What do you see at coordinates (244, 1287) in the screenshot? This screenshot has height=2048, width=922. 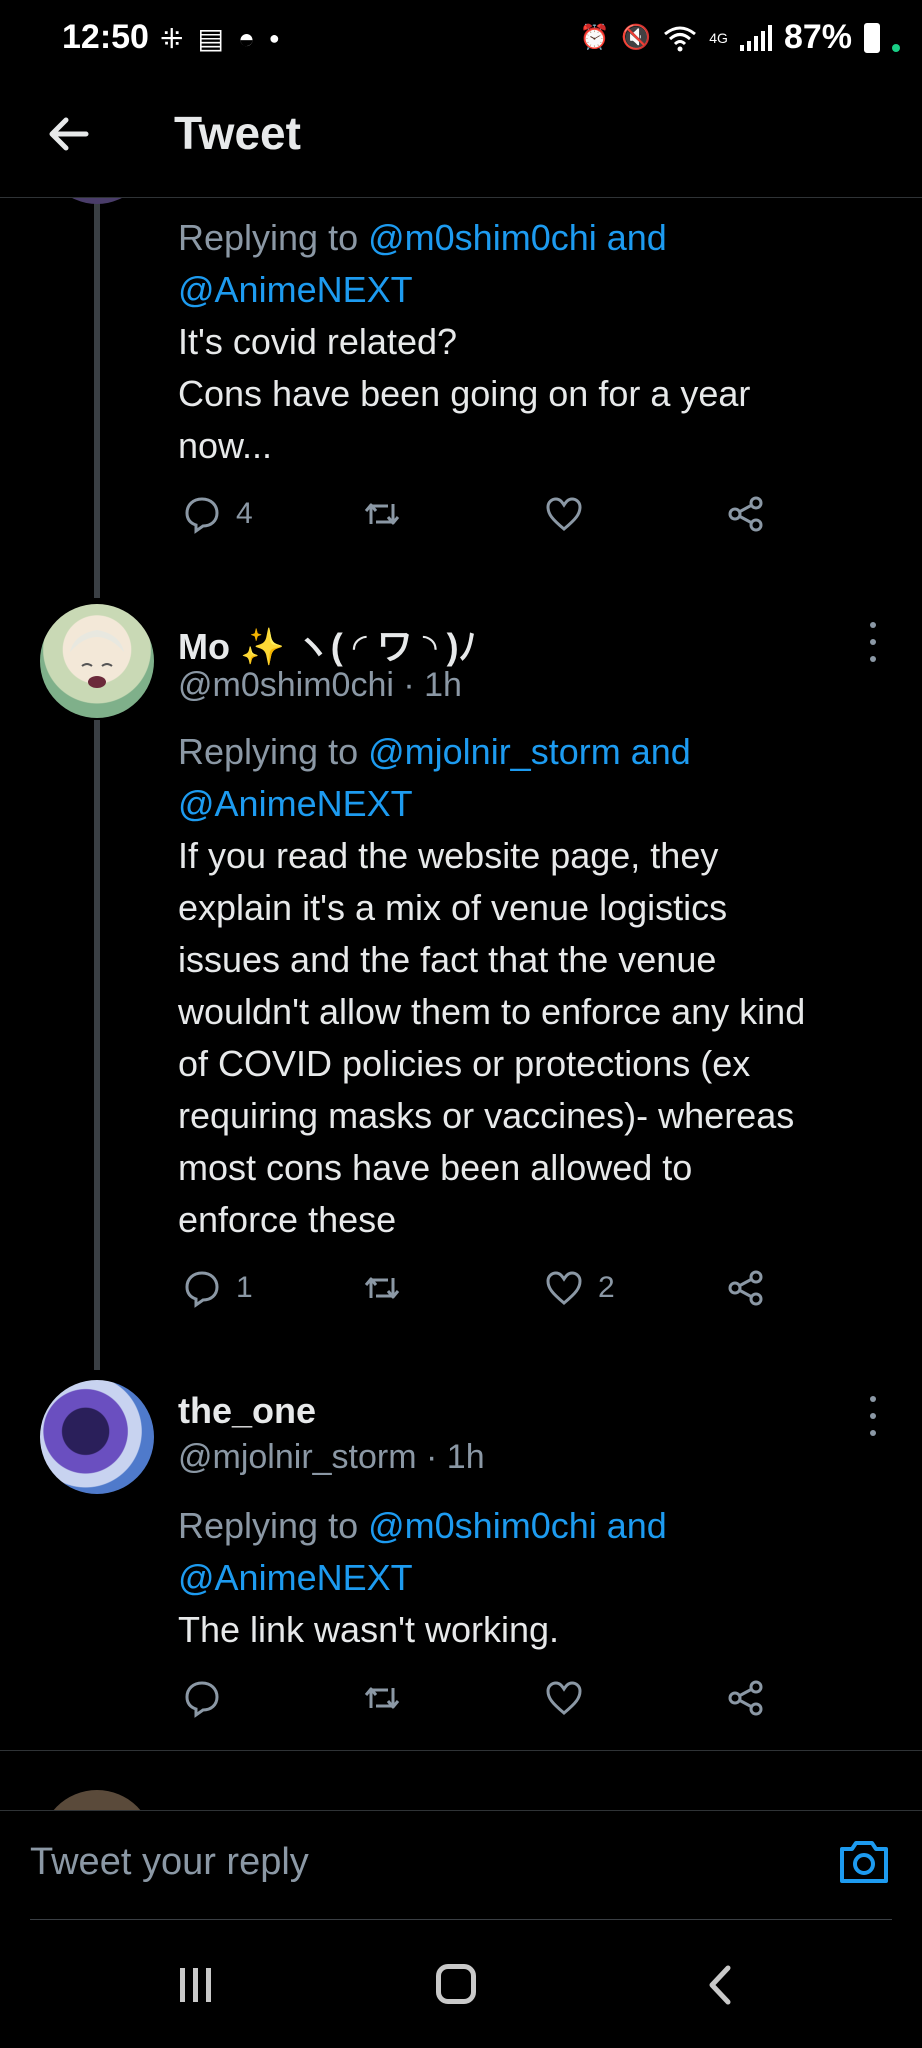 I see `reply-count: 1` at bounding box center [244, 1287].